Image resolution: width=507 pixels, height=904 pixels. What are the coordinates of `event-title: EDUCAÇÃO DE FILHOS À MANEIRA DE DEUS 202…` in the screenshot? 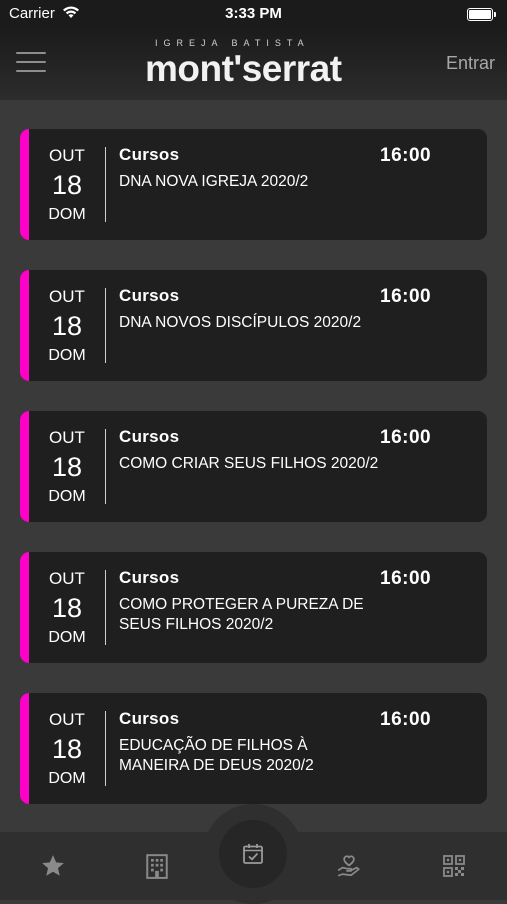 It's located at (216, 755).